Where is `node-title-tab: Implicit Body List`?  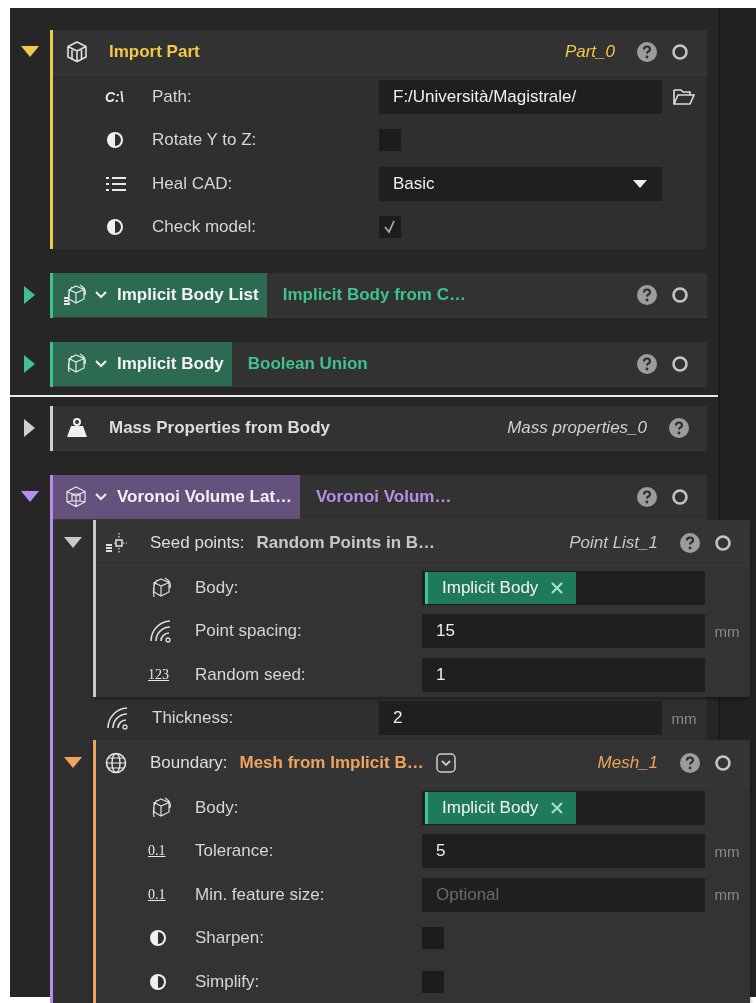
node-title-tab: Implicit Body List is located at coordinates (160, 295).